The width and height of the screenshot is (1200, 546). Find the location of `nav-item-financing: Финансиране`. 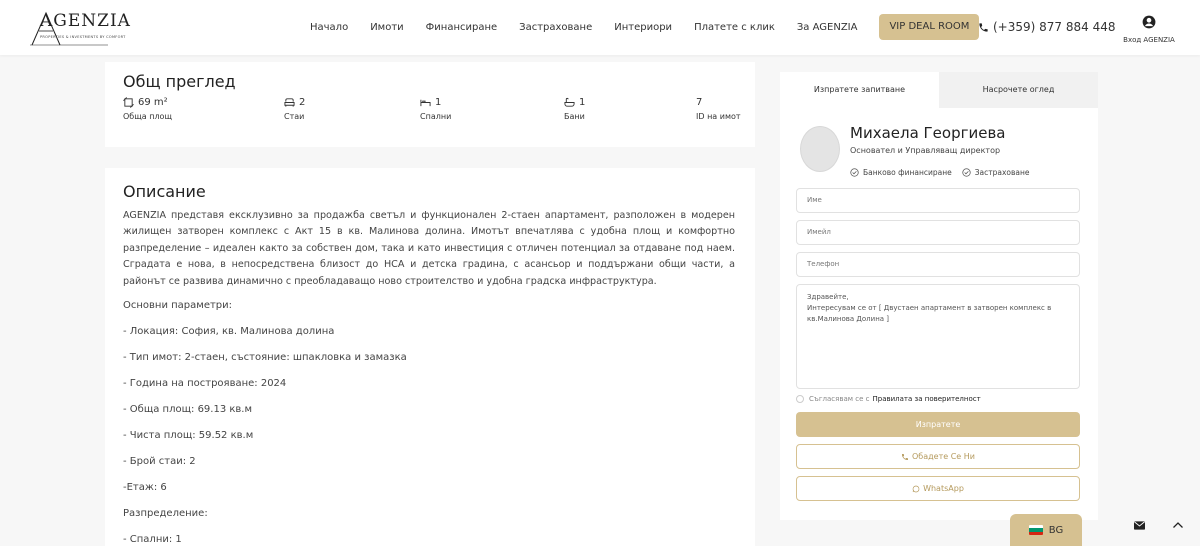

nav-item-financing: Финансиране is located at coordinates (461, 27).